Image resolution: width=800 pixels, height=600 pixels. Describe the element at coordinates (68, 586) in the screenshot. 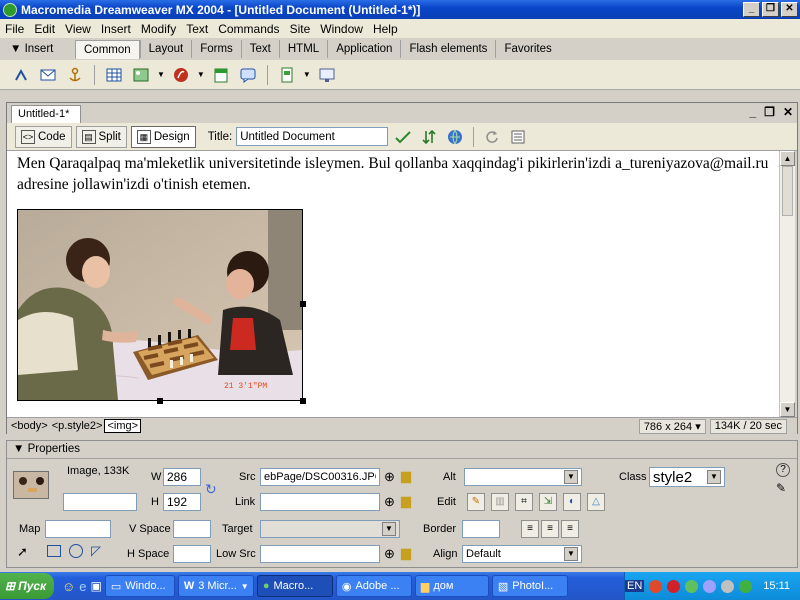

I see `quick-launch-icon: ☺` at that location.